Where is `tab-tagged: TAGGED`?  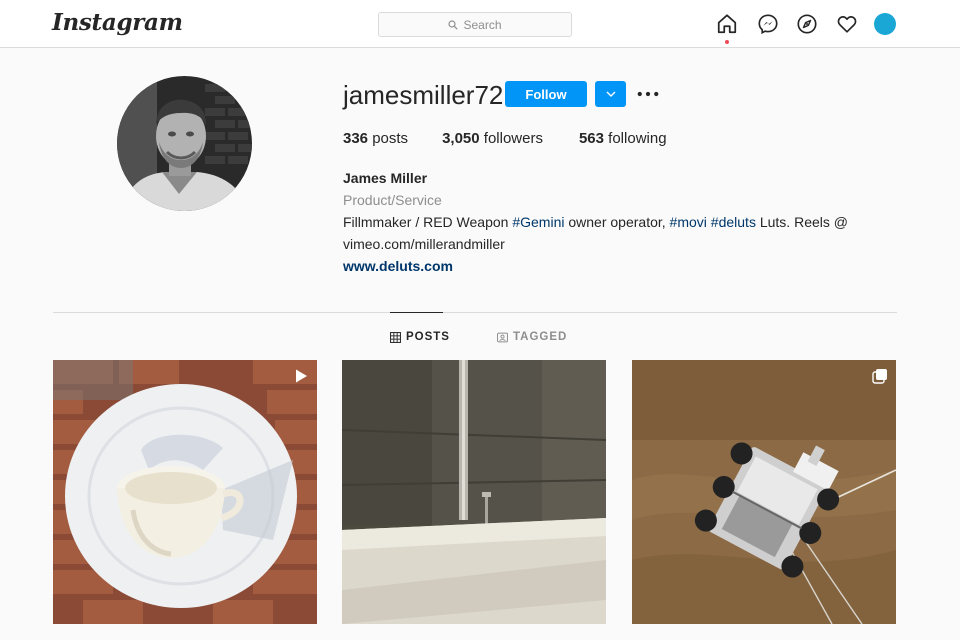
tab-tagged: TAGGED is located at coordinates (532, 337).